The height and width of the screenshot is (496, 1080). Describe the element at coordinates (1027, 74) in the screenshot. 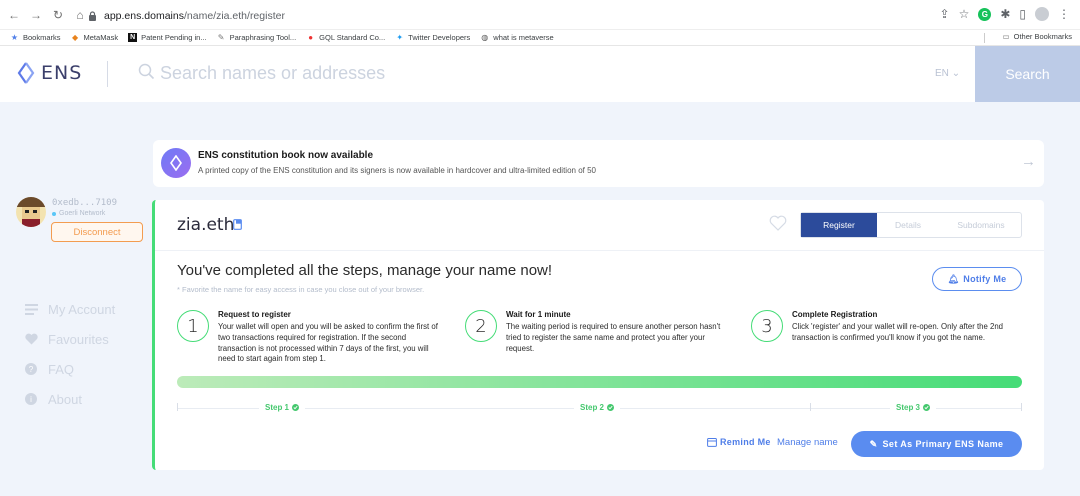

I see `search-button: Search` at that location.